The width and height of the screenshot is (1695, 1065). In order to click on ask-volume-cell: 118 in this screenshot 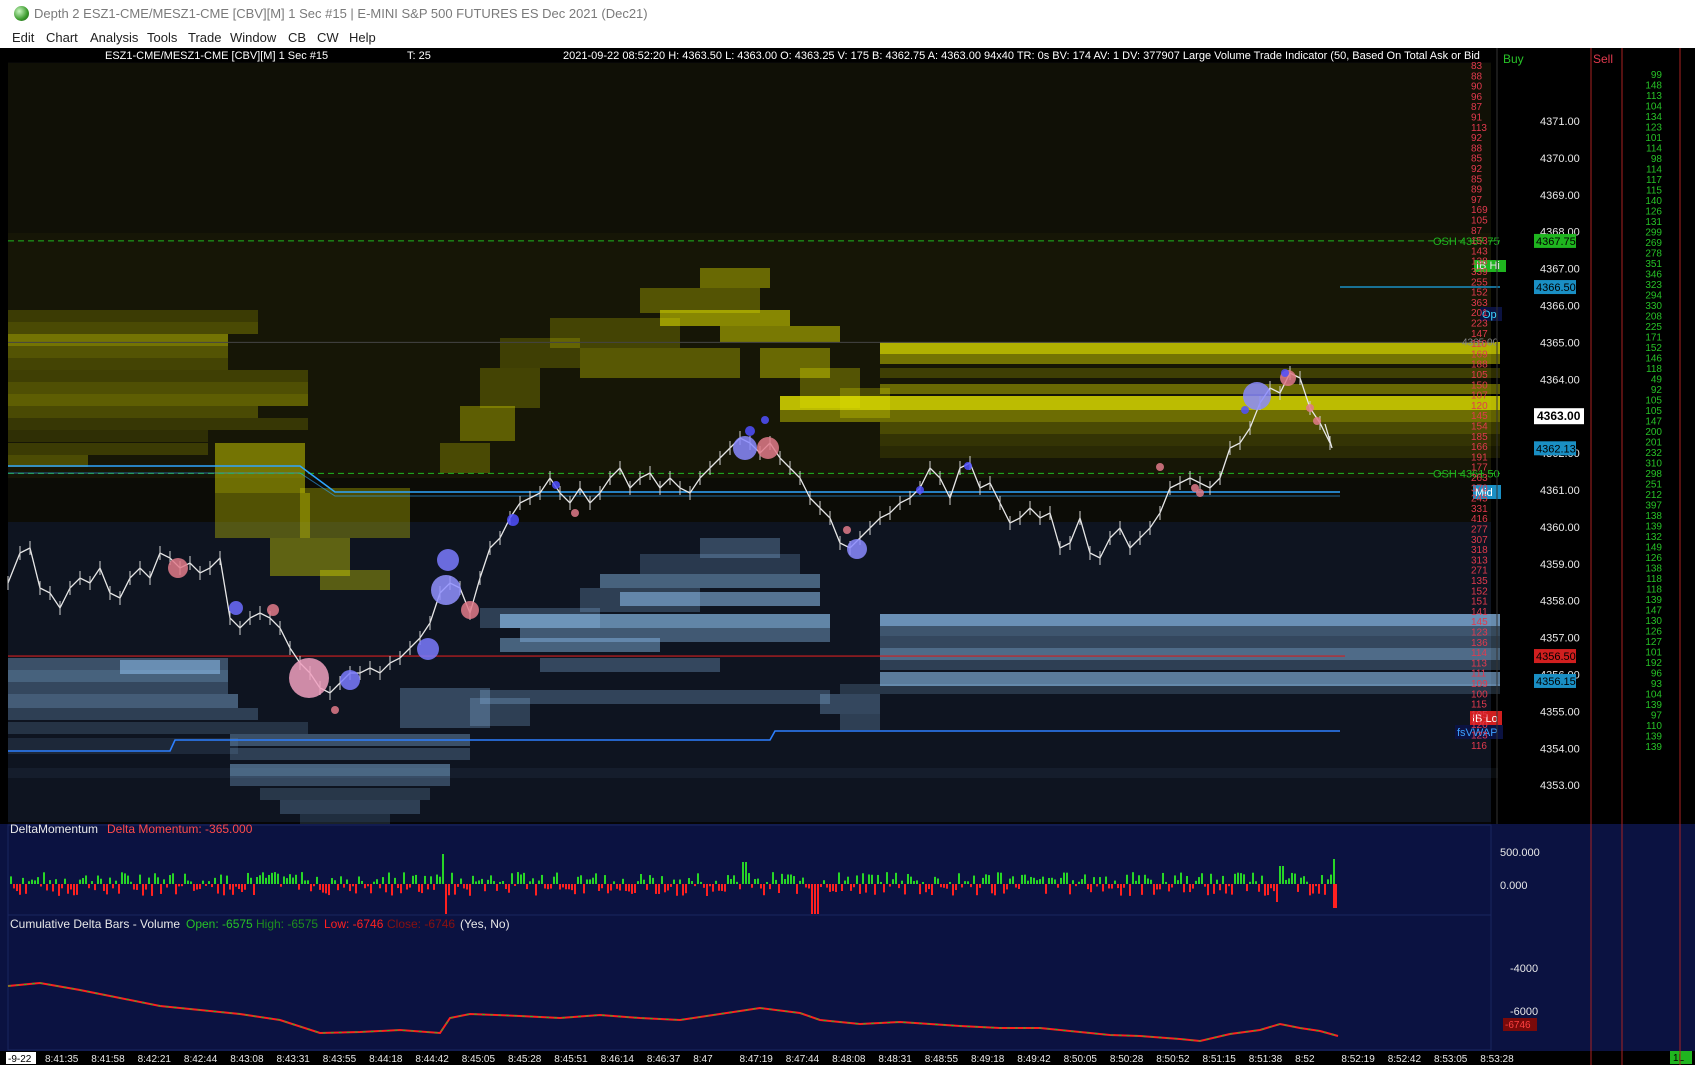, I will do `click(1654, 579)`.